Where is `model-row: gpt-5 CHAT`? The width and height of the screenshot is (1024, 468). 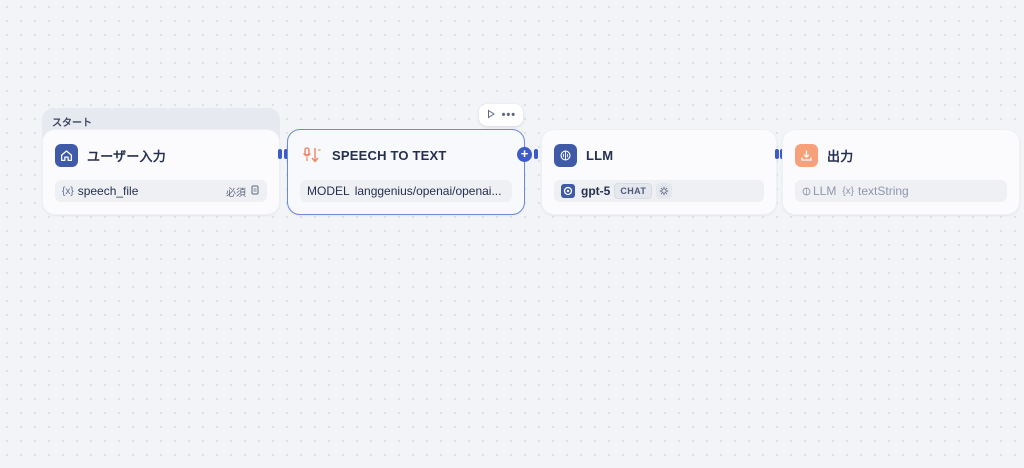
model-row: gpt-5 CHAT is located at coordinates (659, 191).